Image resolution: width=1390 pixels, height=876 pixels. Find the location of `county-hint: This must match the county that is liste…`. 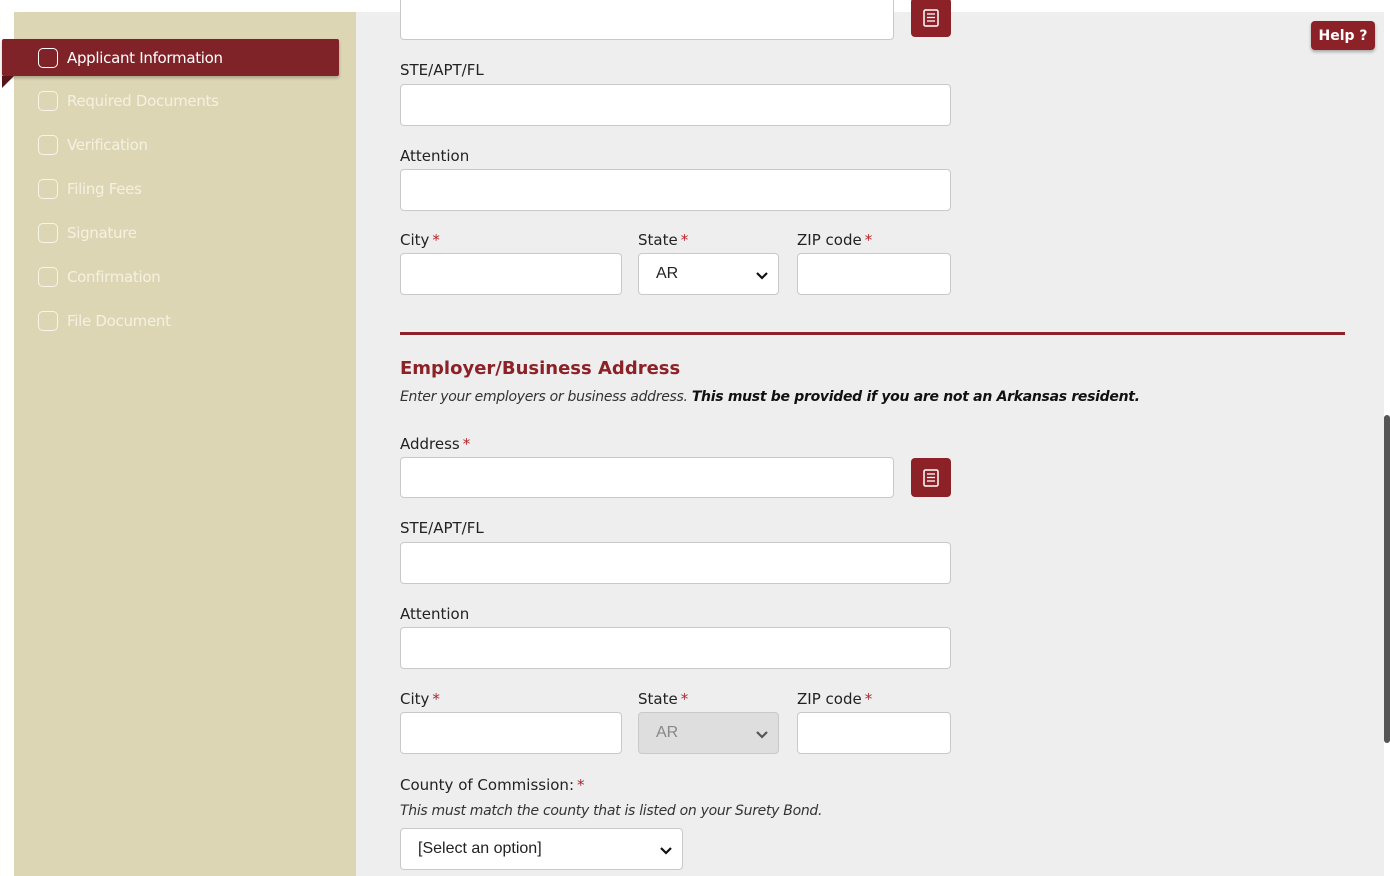

county-hint: This must match the county that is liste… is located at coordinates (611, 811).